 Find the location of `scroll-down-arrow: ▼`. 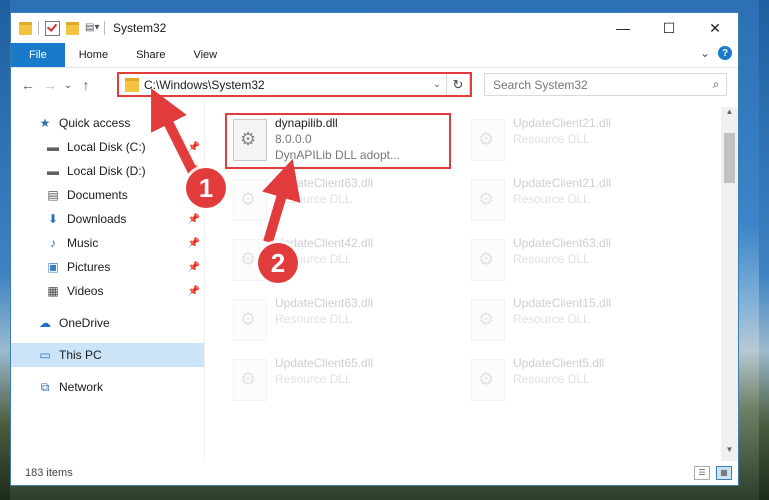

scroll-down-arrow: ▼ is located at coordinates (729, 453).